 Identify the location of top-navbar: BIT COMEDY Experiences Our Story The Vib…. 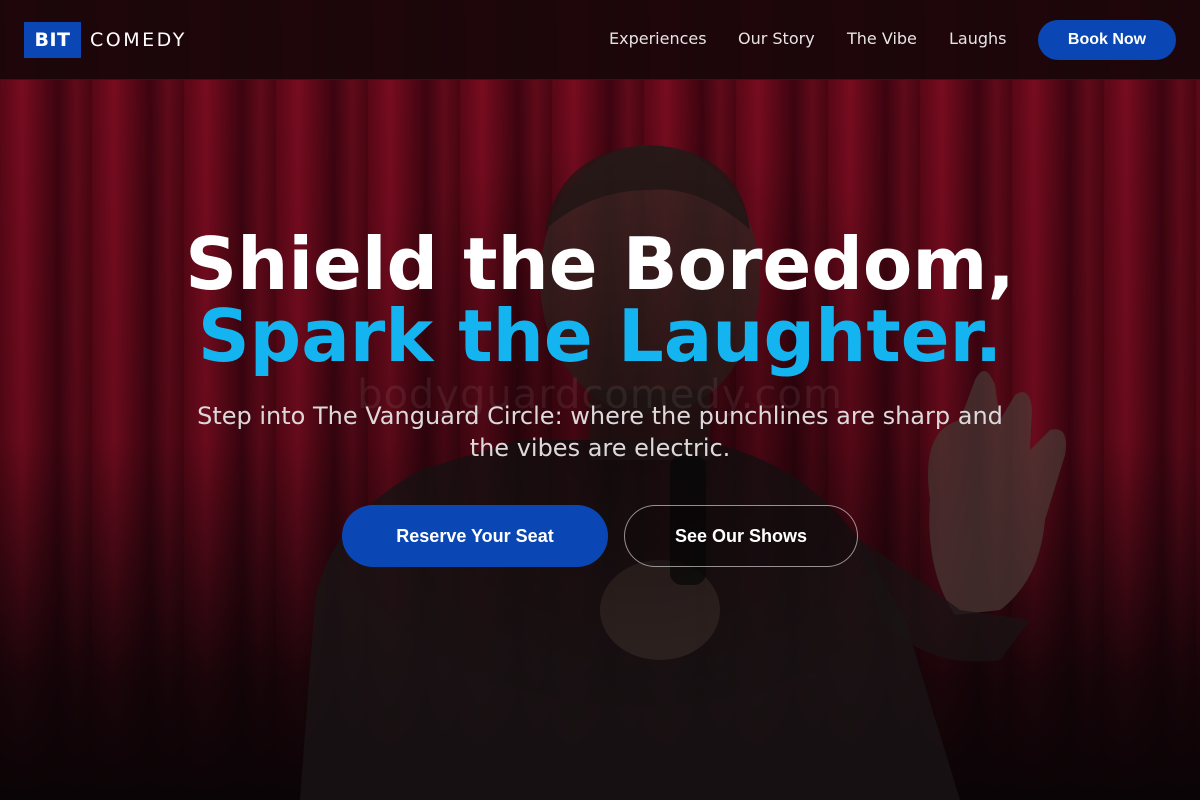
(600, 40).